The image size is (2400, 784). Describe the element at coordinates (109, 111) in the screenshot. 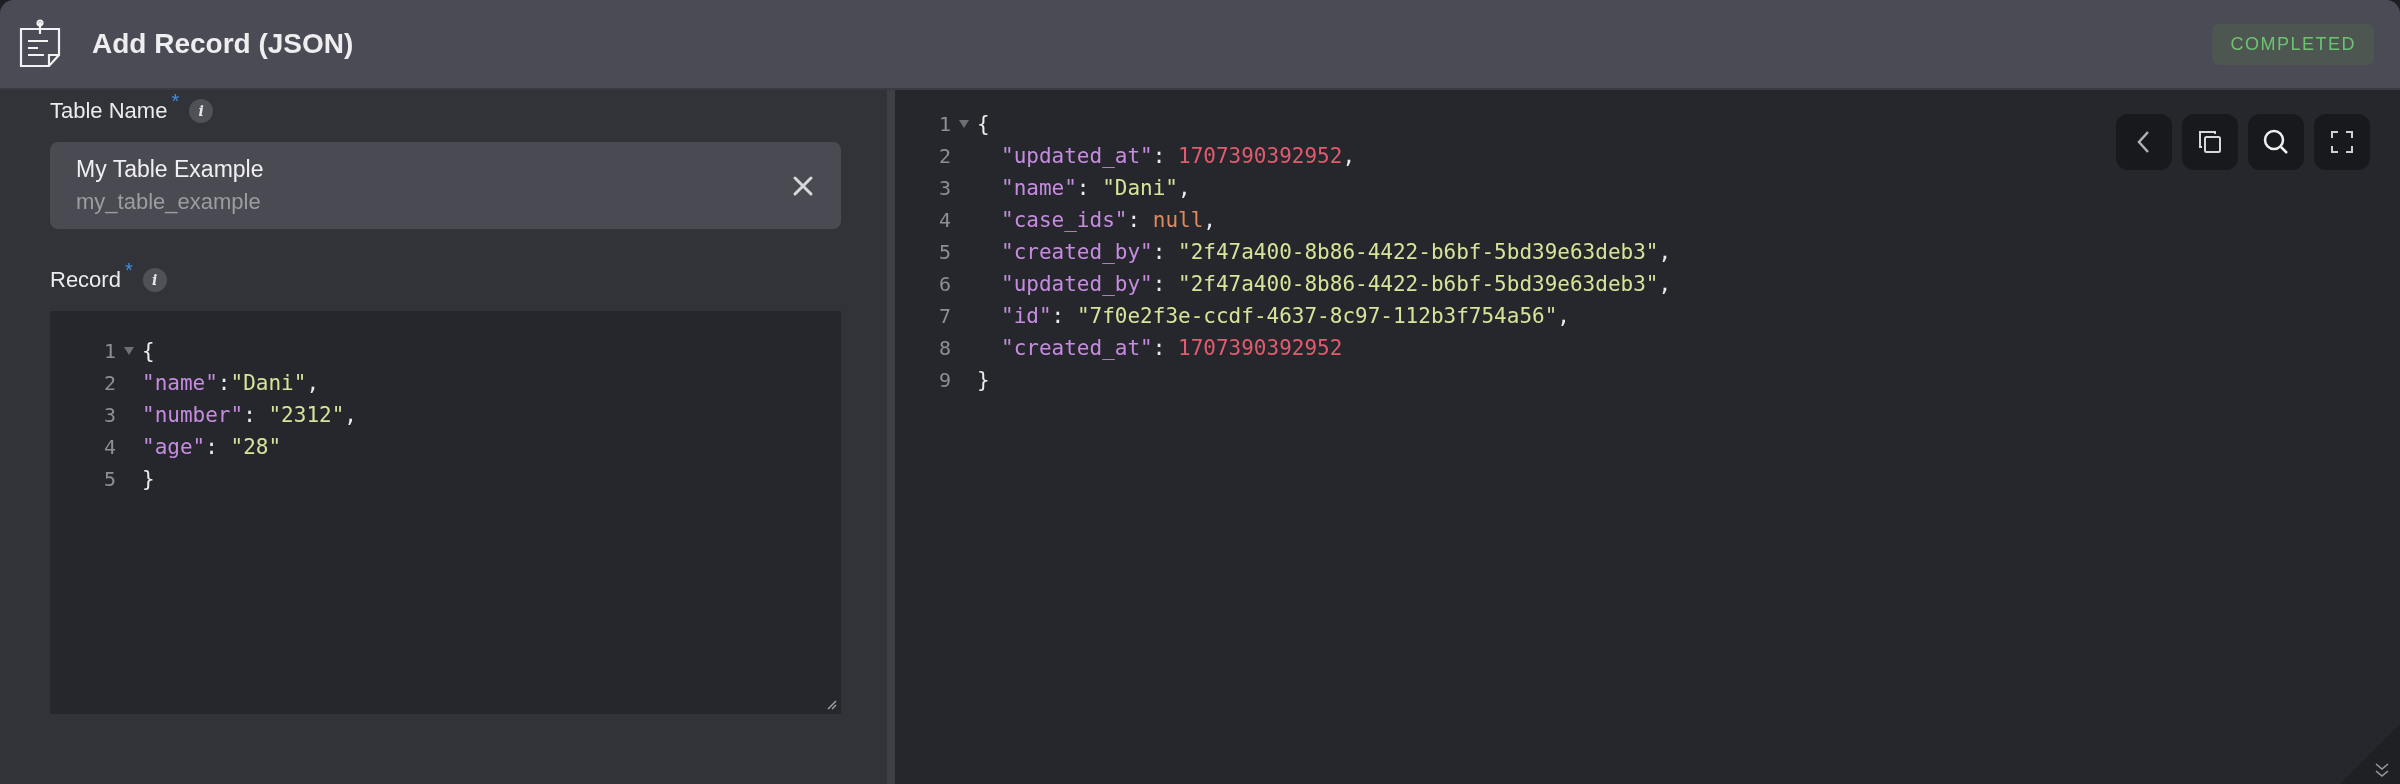

I see `field-label: Table Name` at that location.